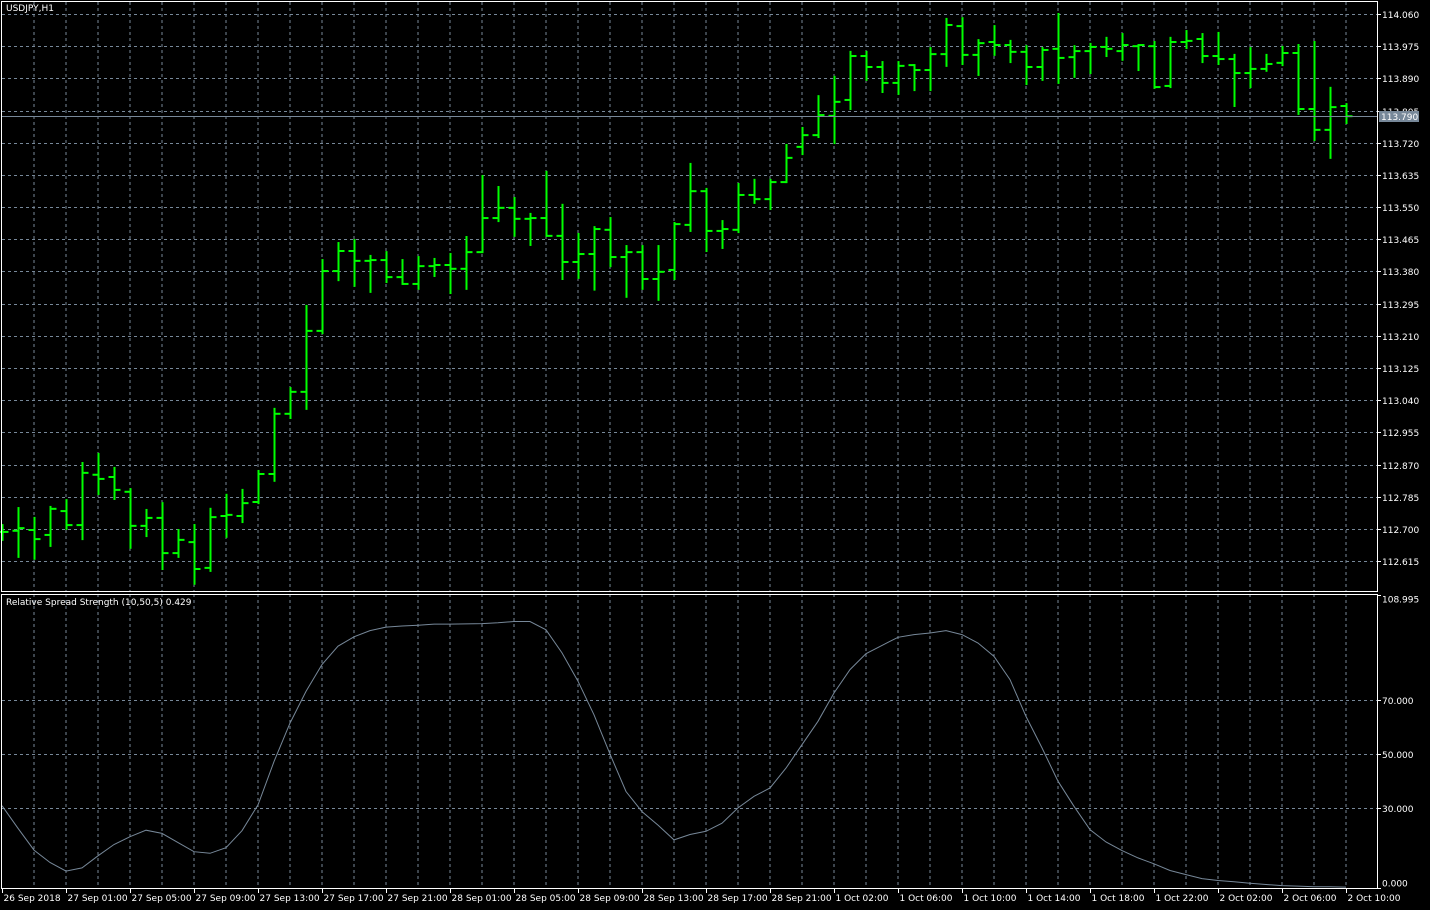 The image size is (1430, 910). What do you see at coordinates (674, 899) in the screenshot?
I see `time-tick-label: 28 Sep 13:00` at bounding box center [674, 899].